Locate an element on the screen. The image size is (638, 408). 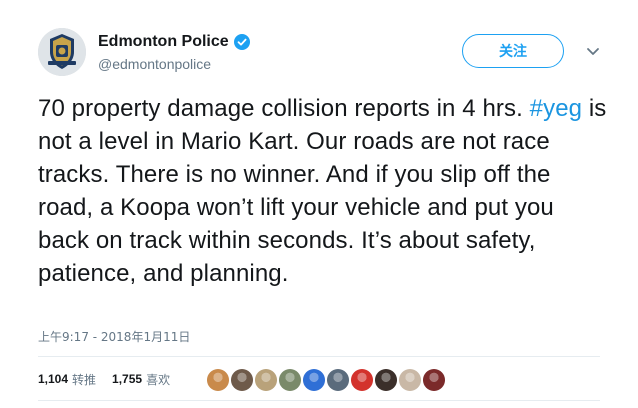
chevron-down-icon is located at coordinates (593, 51).